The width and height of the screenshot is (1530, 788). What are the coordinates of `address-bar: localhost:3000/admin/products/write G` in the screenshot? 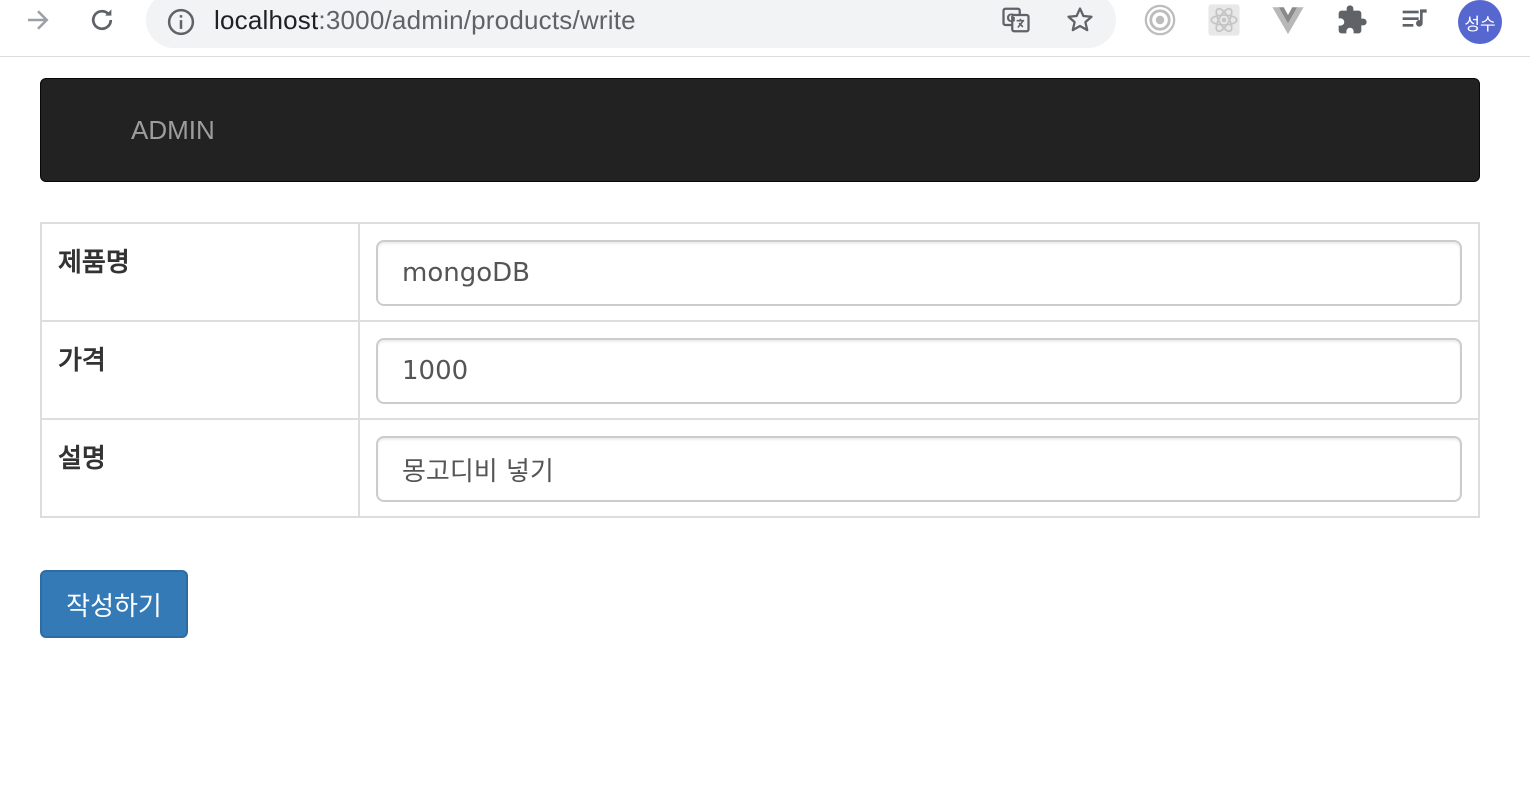 It's located at (631, 24).